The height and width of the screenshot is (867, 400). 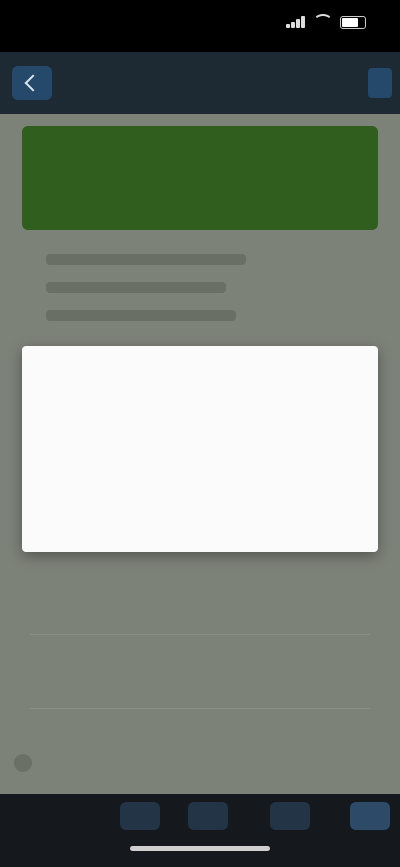 What do you see at coordinates (296, 22) in the screenshot?
I see `signal-icon` at bounding box center [296, 22].